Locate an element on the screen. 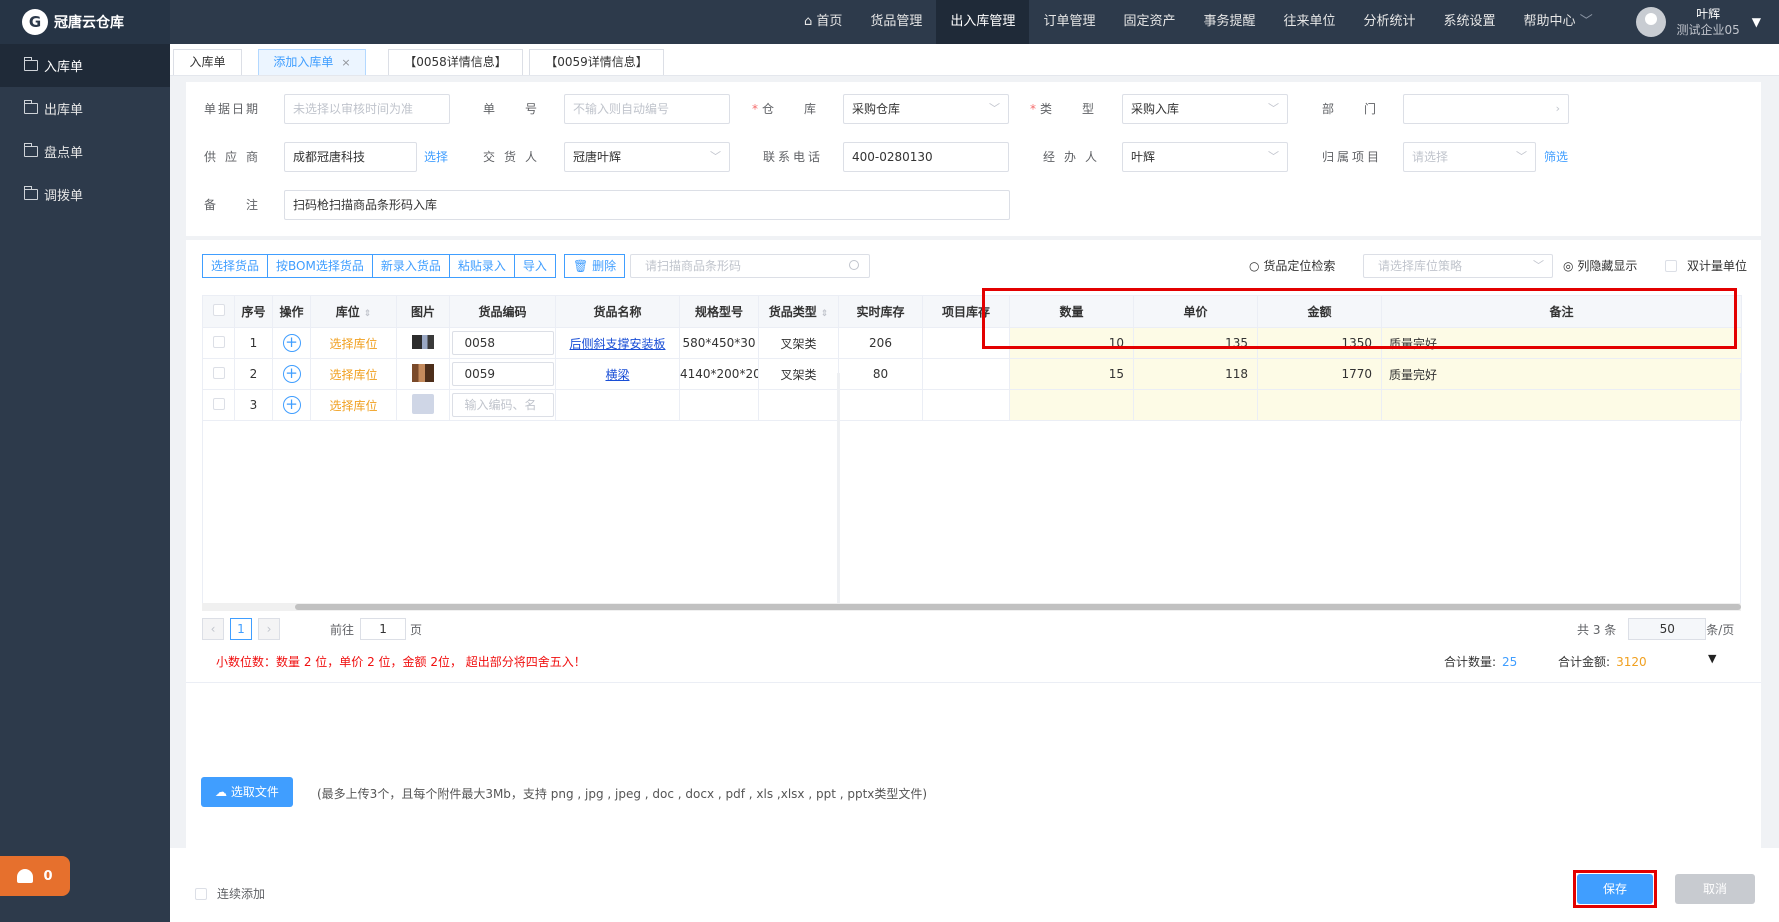 This screenshot has width=1779, height=922. page-number: 1 is located at coordinates (241, 629).